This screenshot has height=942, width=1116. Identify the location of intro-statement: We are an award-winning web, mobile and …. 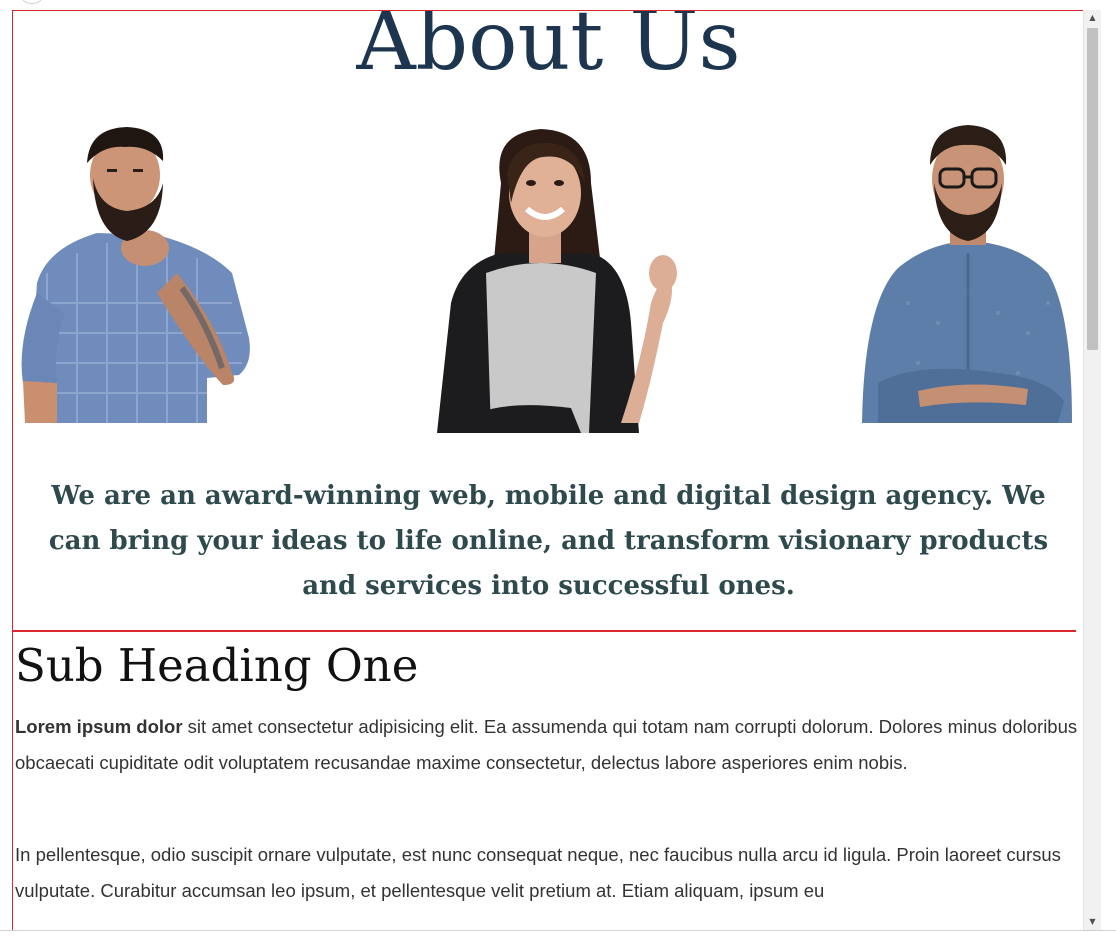
(548, 541).